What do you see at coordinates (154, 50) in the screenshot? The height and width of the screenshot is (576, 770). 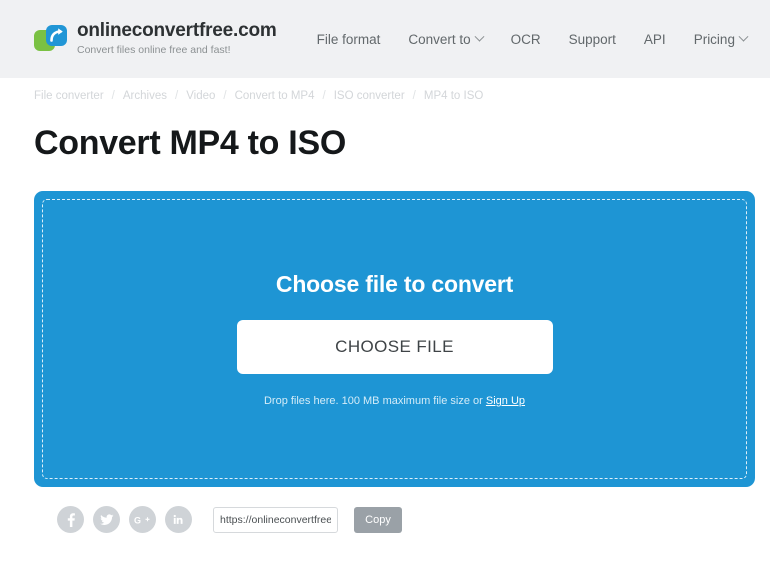 I see `brand-tagline: Convert files online free and fast!` at bounding box center [154, 50].